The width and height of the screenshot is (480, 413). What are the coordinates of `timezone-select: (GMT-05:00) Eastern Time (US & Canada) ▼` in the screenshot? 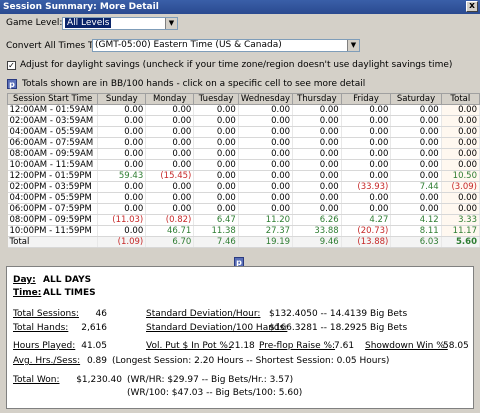 It's located at (226, 45).